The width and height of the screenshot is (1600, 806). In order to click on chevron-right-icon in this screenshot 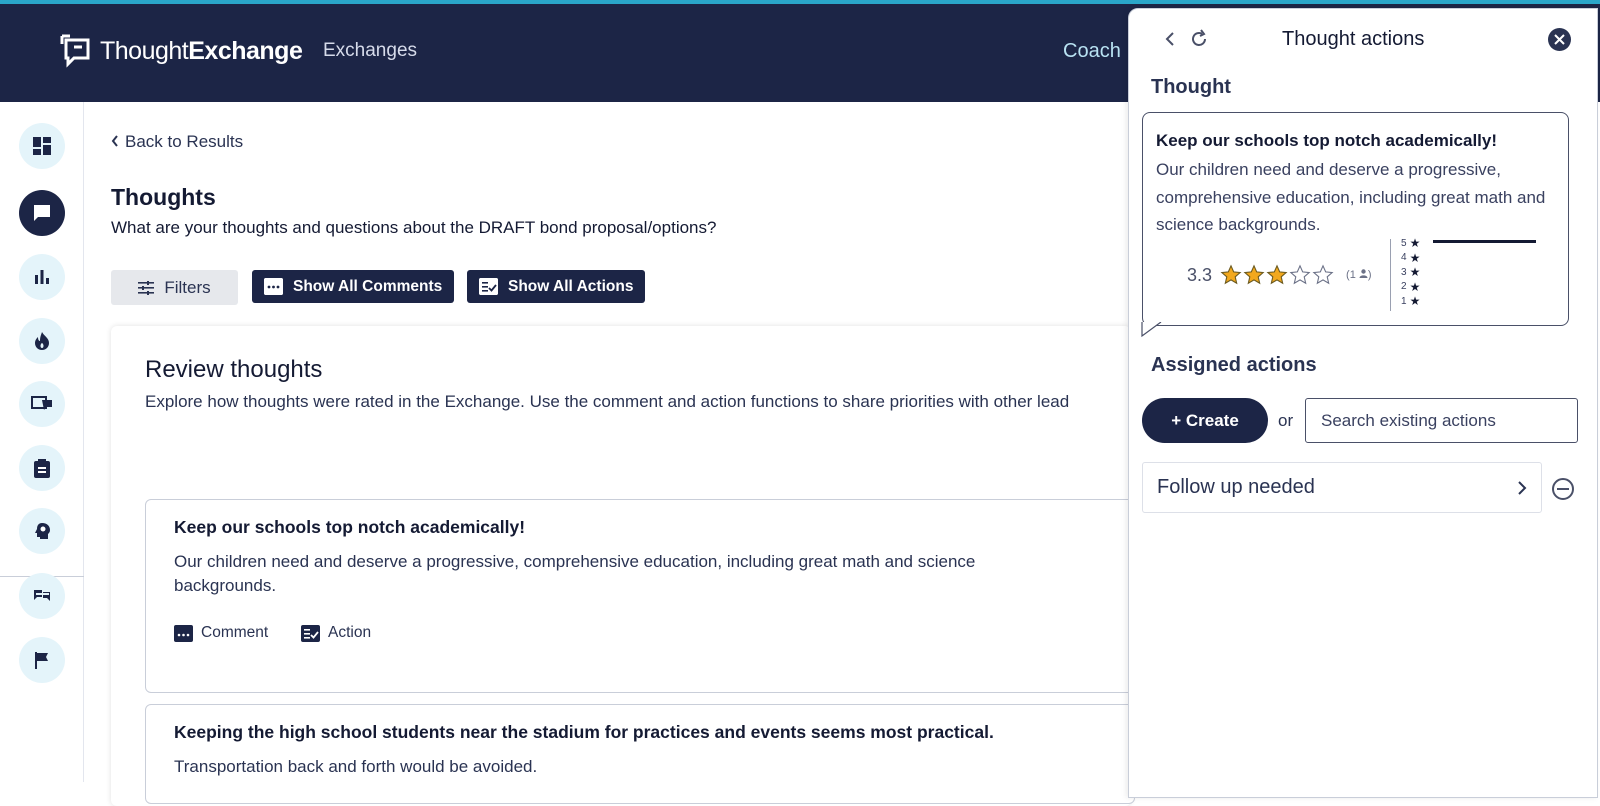, I will do `click(1522, 487)`.